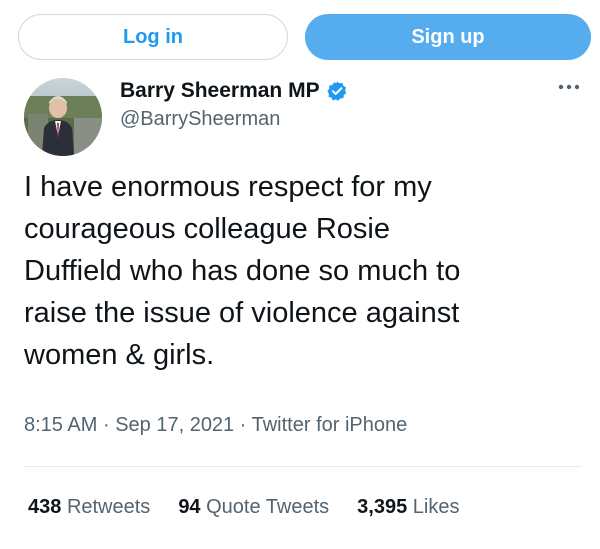 This screenshot has width=600, height=549. What do you see at coordinates (330, 425) in the screenshot?
I see `tweet-source: Twitter for iPhone` at bounding box center [330, 425].